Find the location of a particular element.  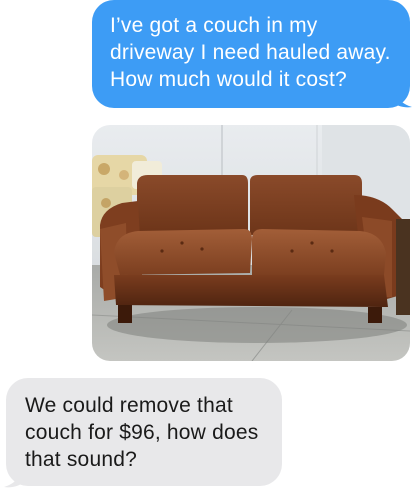

incoming-message-line-3: that sound? is located at coordinates (81, 459).